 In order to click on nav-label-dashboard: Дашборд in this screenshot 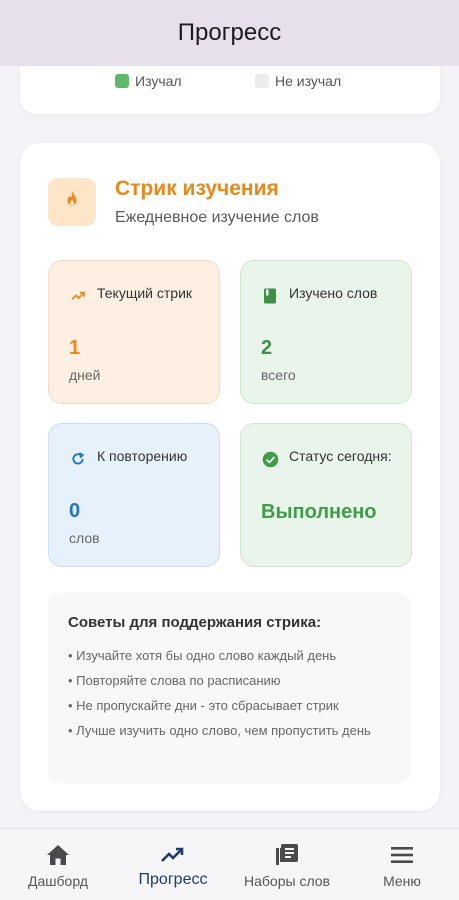, I will do `click(58, 881)`.